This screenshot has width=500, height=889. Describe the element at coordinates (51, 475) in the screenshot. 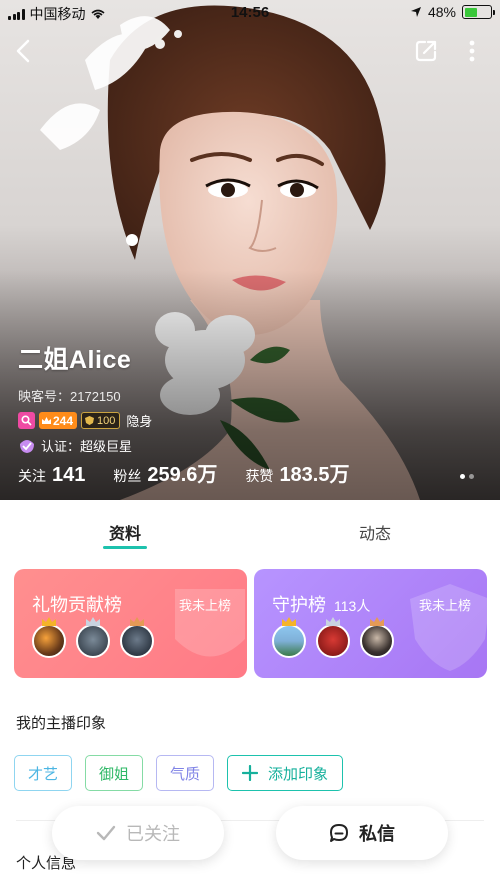

I see `stat-following: 关注 141` at that location.